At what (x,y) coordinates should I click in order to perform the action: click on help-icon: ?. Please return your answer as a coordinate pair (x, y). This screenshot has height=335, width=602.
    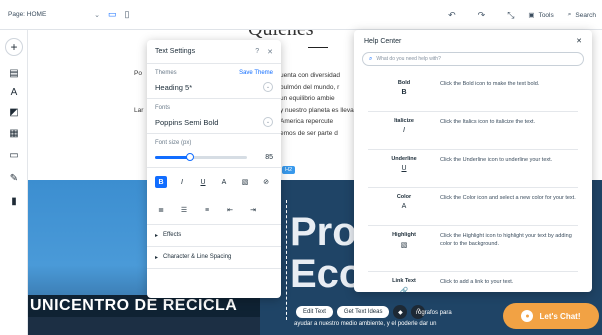
    Looking at the image, I should click on (257, 51).